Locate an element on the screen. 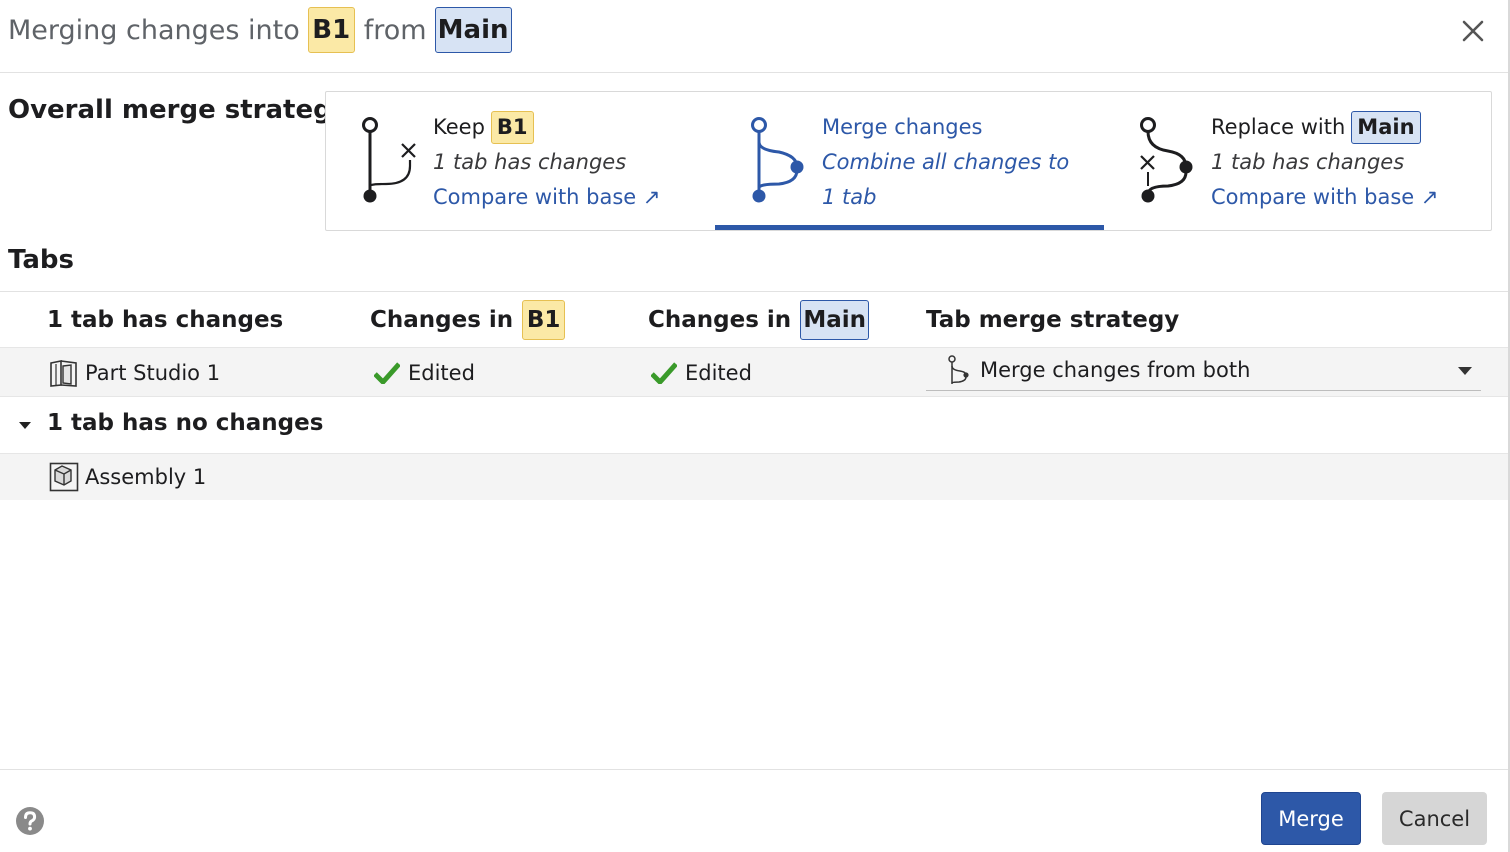 The image size is (1510, 852). close-button is located at coordinates (1473, 31).